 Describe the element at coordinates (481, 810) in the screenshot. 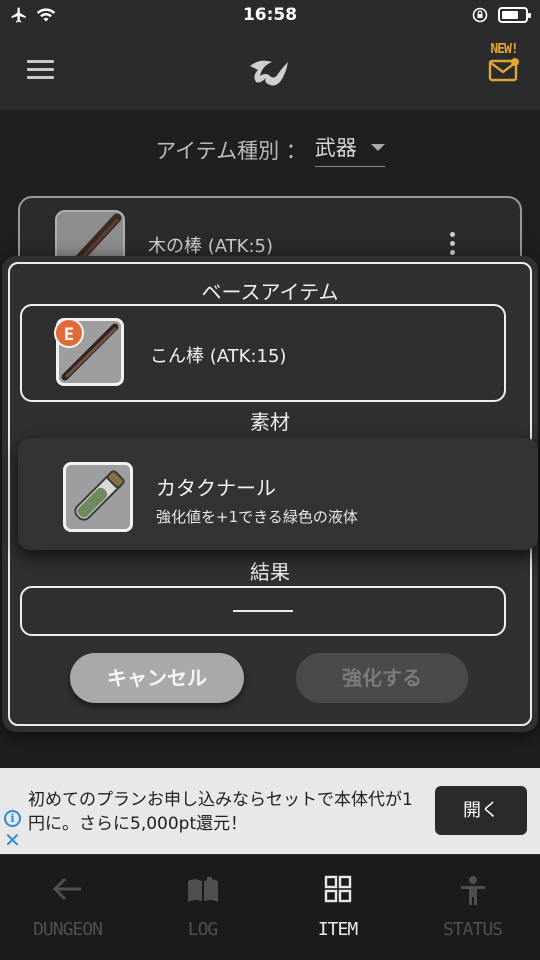

I see `ad-open-button: 開く` at that location.